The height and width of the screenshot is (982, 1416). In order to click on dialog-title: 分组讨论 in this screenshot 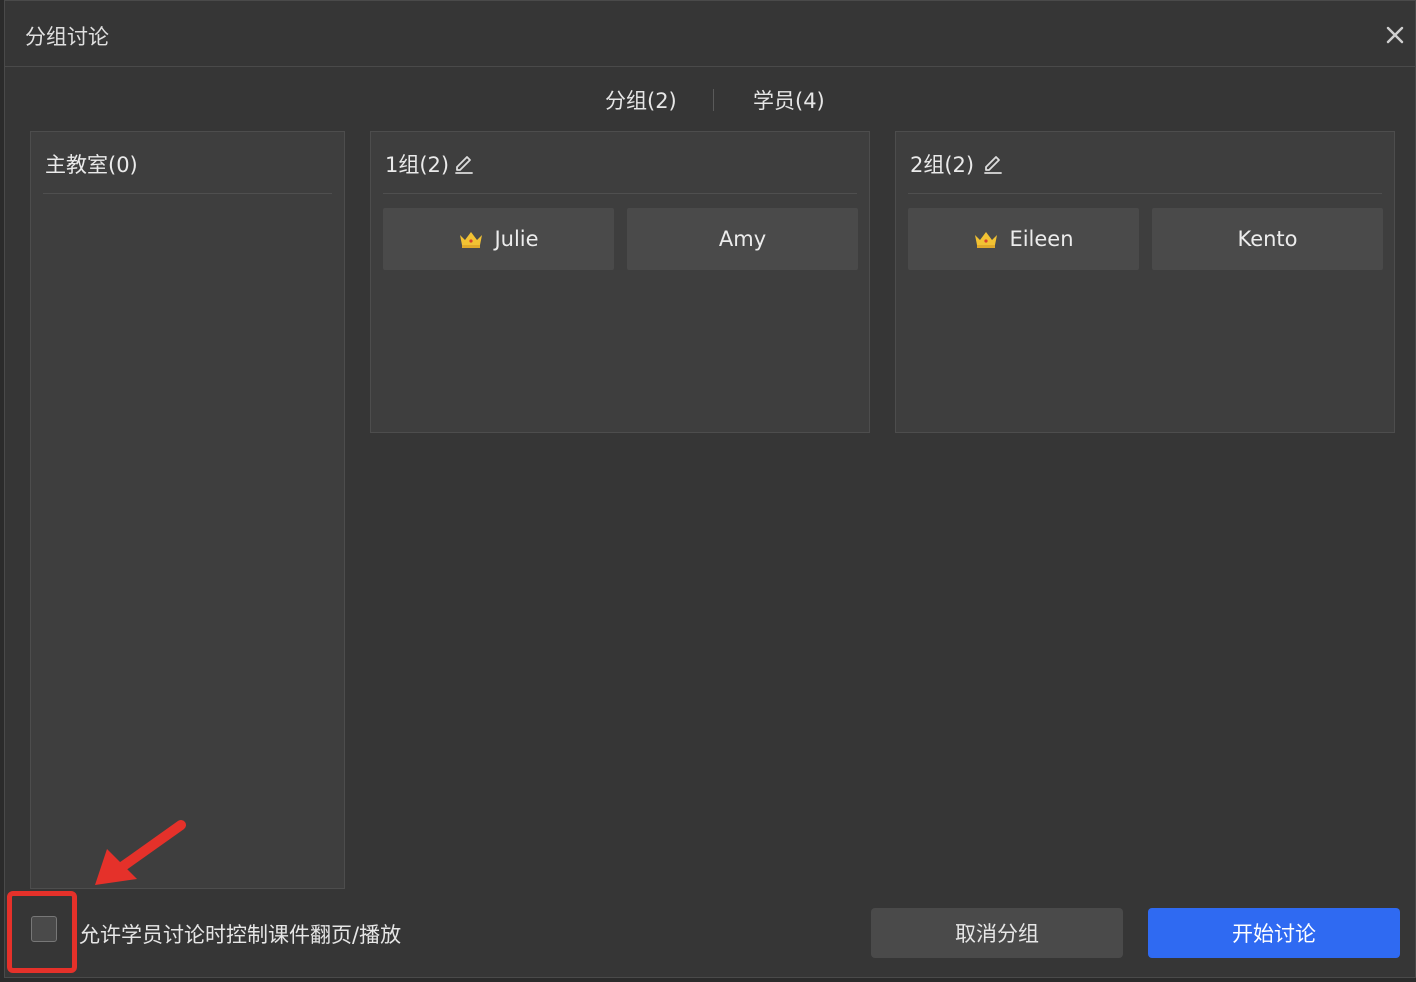, I will do `click(67, 37)`.